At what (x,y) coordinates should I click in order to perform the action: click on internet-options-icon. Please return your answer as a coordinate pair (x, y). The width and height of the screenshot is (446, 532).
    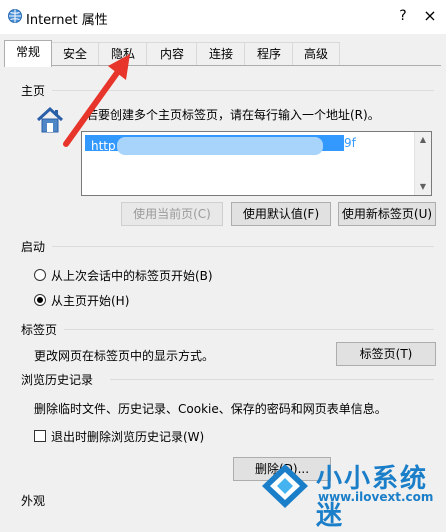
    Looking at the image, I should click on (15, 16).